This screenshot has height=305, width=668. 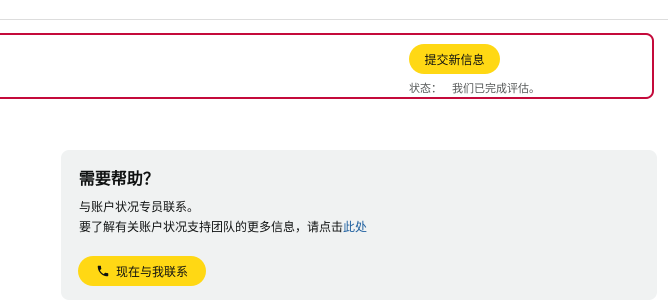 What do you see at coordinates (496, 88) in the screenshot?
I see `status-value: 我们已完成评估。` at bounding box center [496, 88].